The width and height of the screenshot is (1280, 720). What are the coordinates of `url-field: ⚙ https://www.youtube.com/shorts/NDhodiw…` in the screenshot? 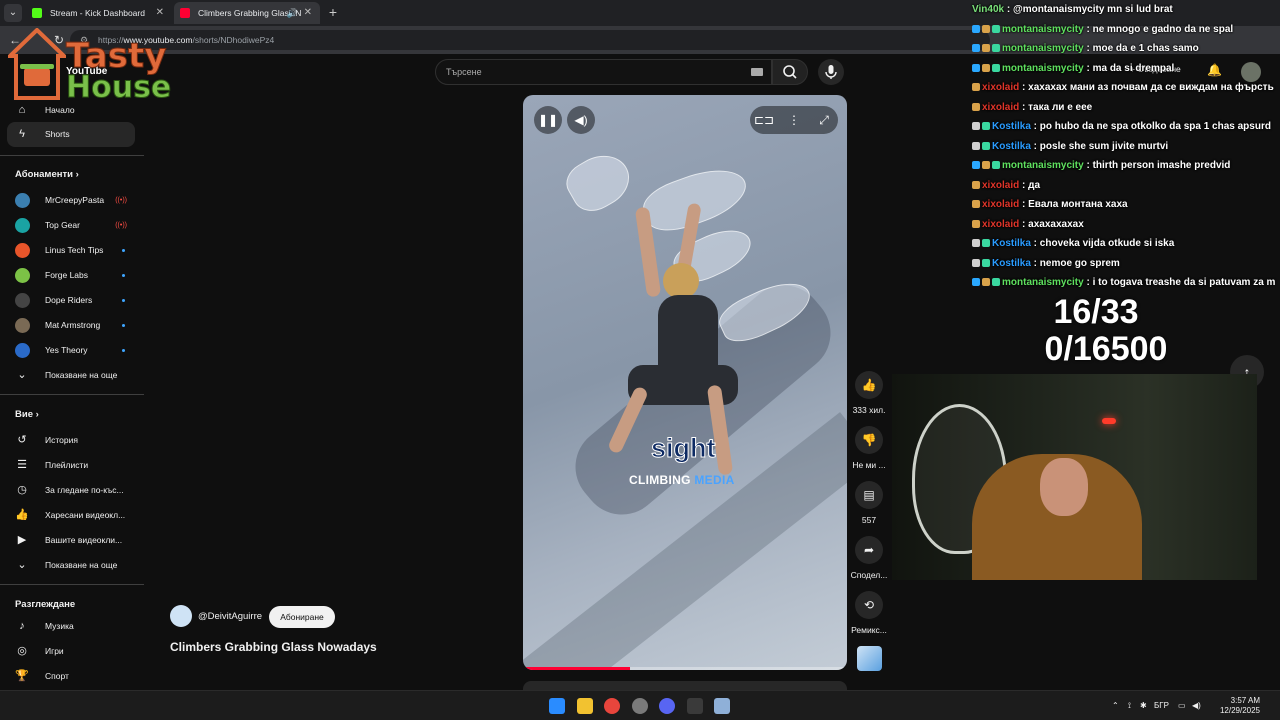 It's located at (530, 40).